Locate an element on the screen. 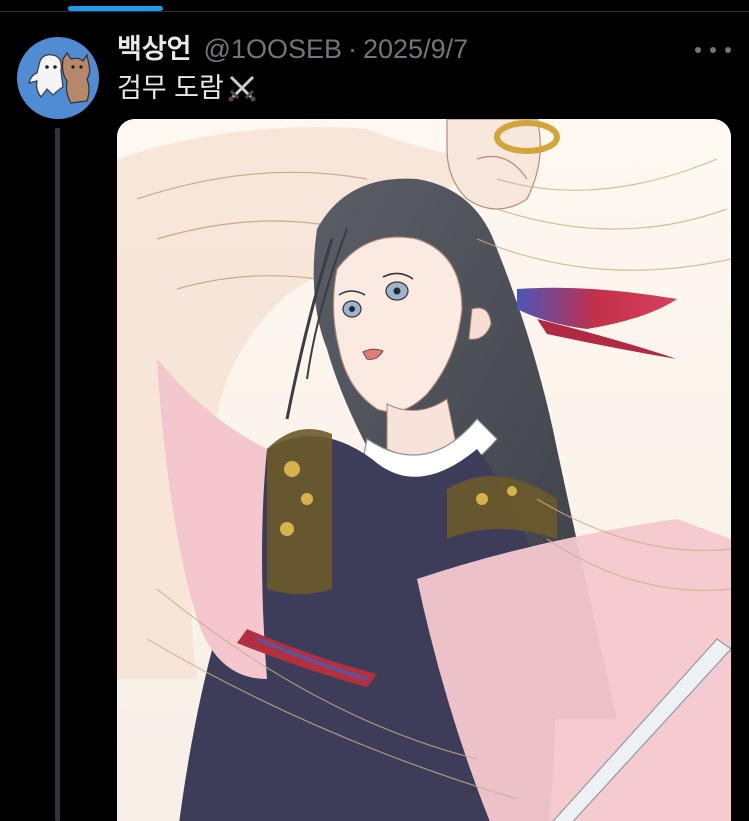 The height and width of the screenshot is (821, 749). crossed-swords-icon is located at coordinates (242, 88).